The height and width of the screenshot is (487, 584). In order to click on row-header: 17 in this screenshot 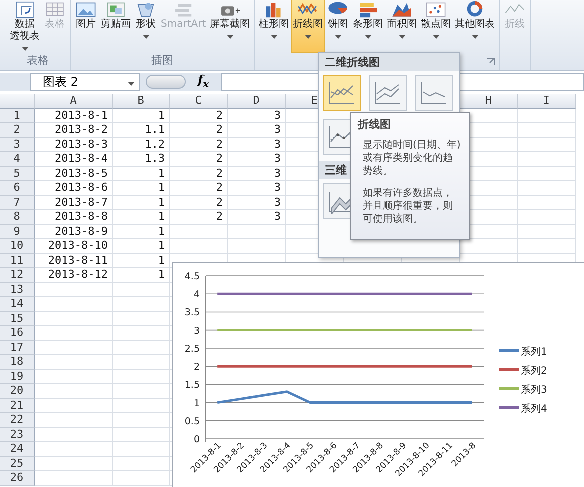, I will do `click(17, 347)`.